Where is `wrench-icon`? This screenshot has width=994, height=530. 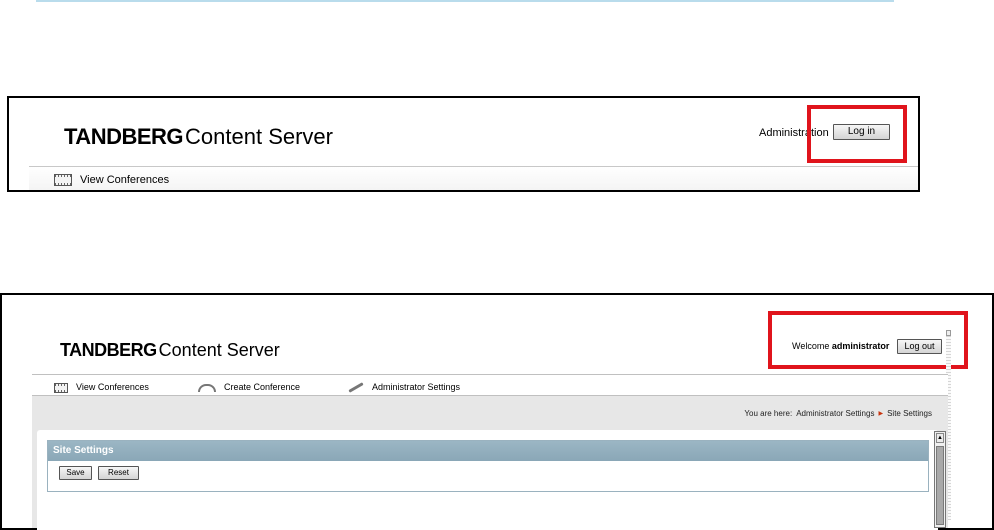 wrench-icon is located at coordinates (356, 387).